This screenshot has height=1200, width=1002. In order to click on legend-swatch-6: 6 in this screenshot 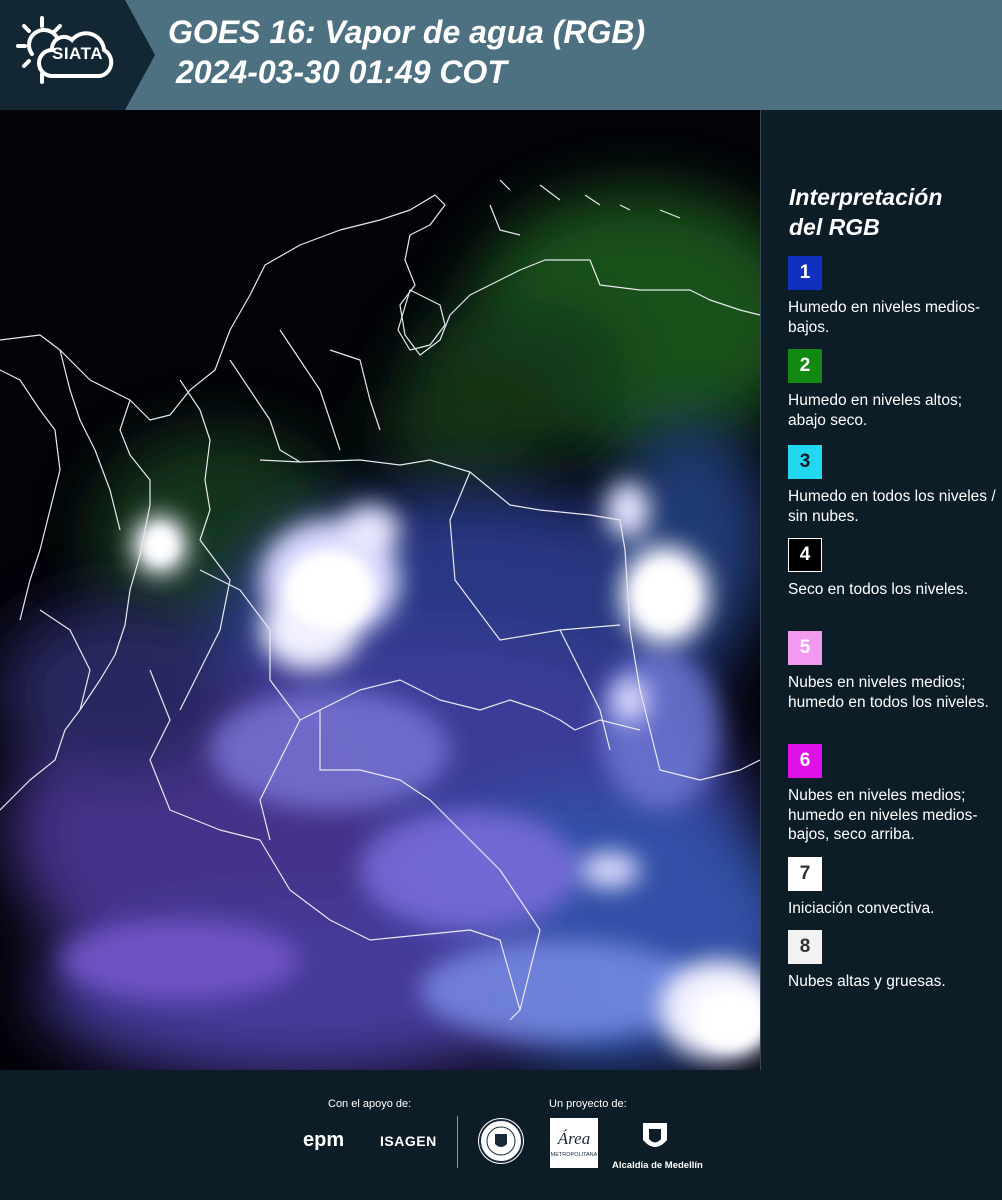, I will do `click(805, 761)`.